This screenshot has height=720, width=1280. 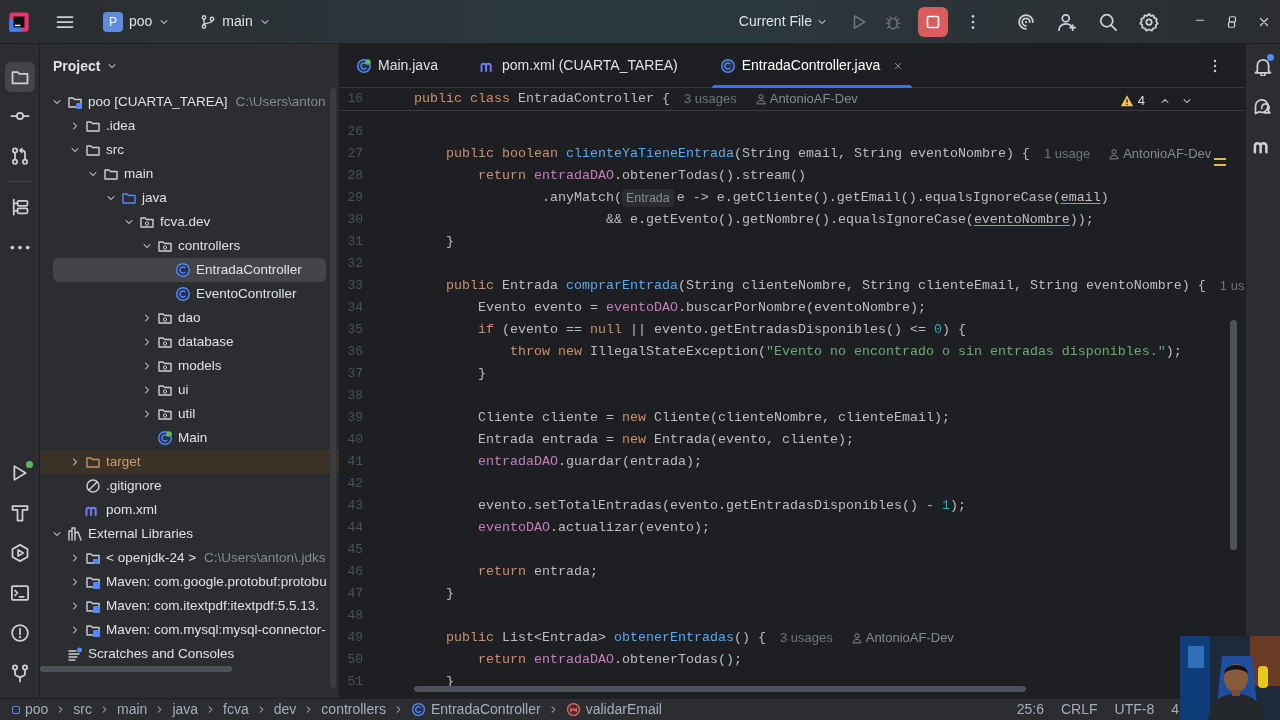 What do you see at coordinates (812, 65) in the screenshot?
I see `editor-tab: EntradaController.java` at bounding box center [812, 65].